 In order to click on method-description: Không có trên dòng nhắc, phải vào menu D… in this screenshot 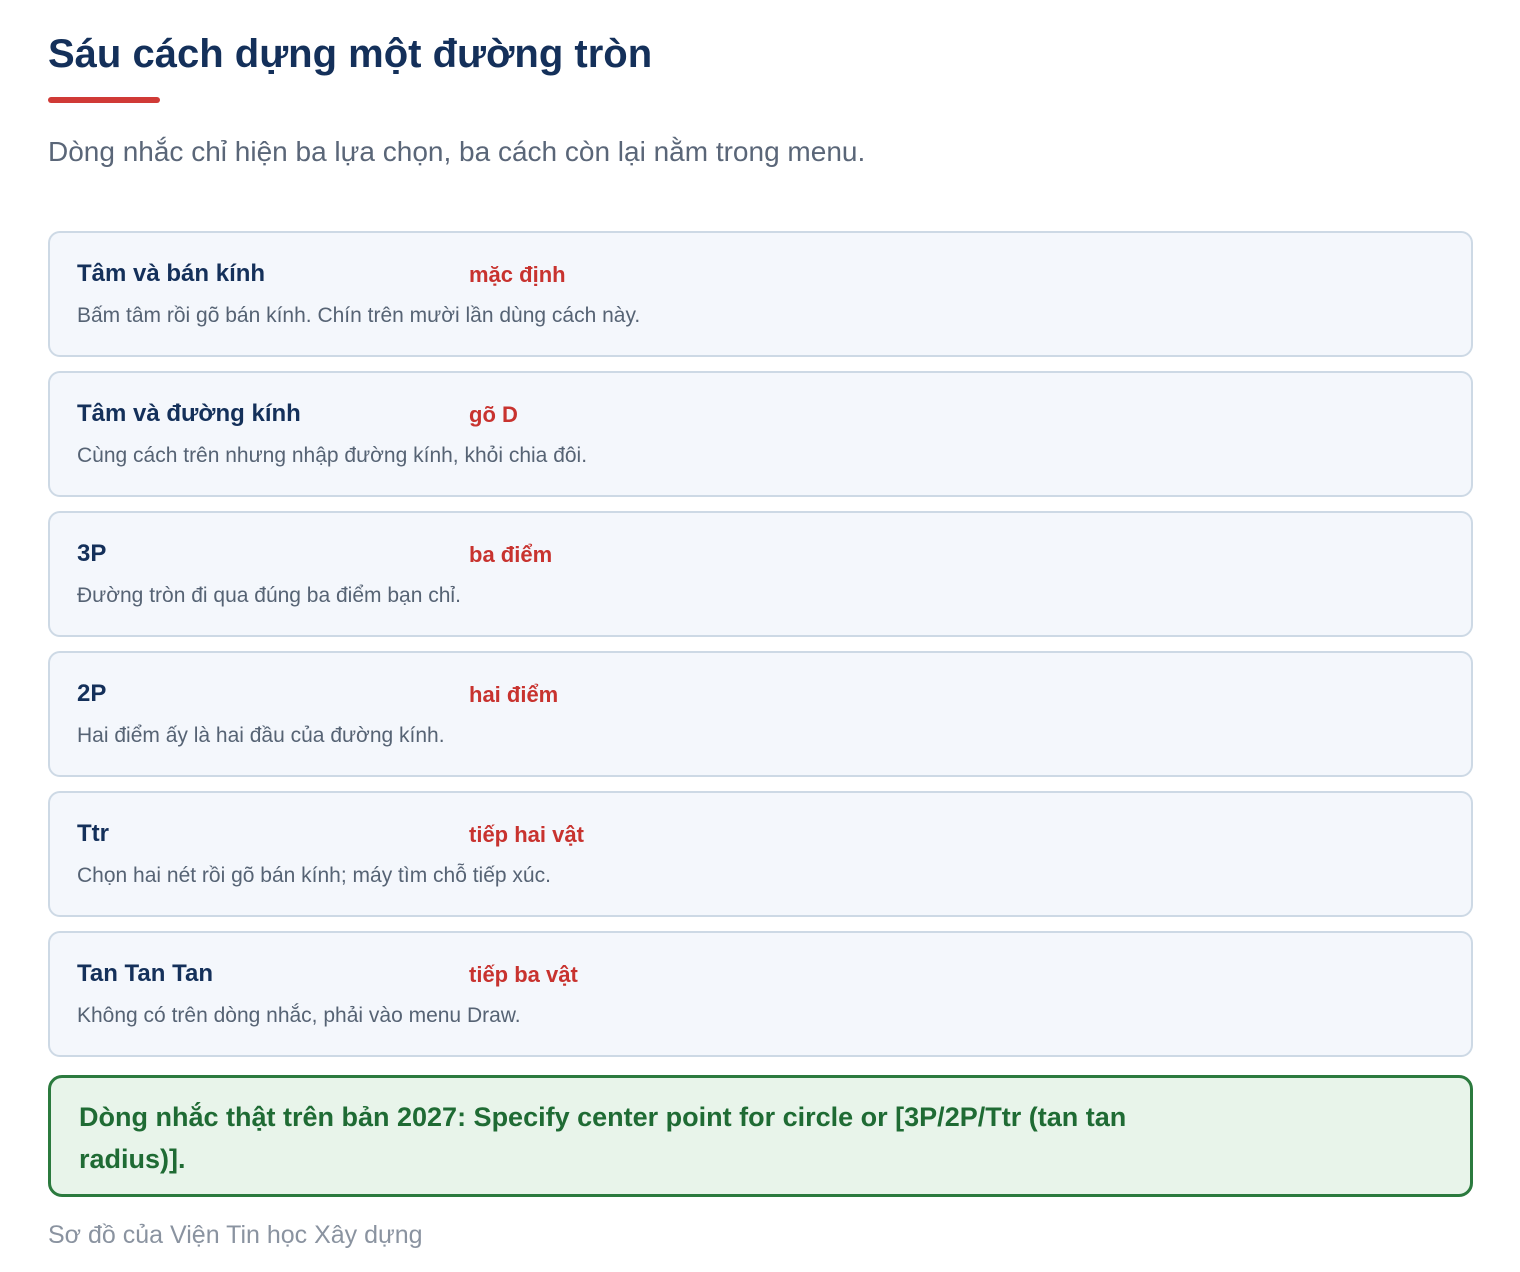, I will do `click(299, 1015)`.